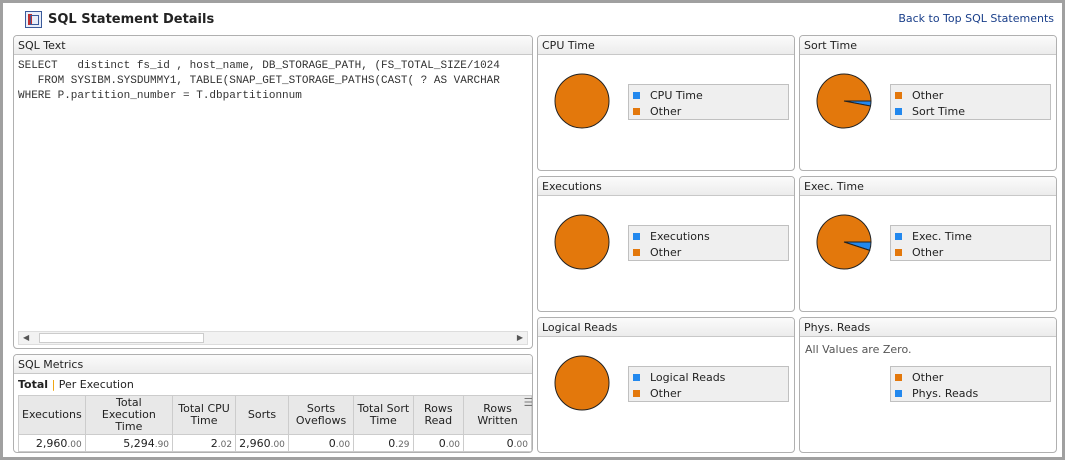 This screenshot has height=460, width=1065. What do you see at coordinates (52, 415) in the screenshot?
I see `column-header: Executions` at bounding box center [52, 415].